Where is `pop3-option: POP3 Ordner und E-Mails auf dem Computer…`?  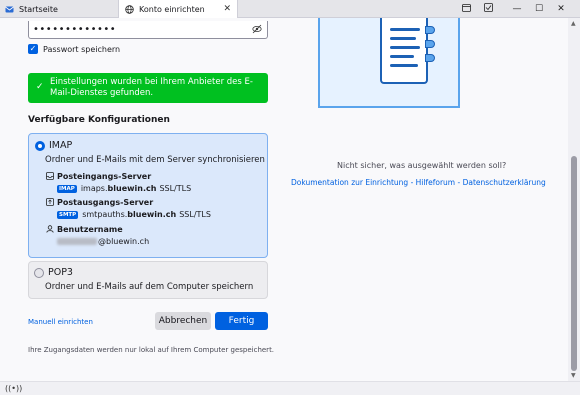
pop3-option: POP3 Ordner und E-Mails auf dem Computer… is located at coordinates (148, 280).